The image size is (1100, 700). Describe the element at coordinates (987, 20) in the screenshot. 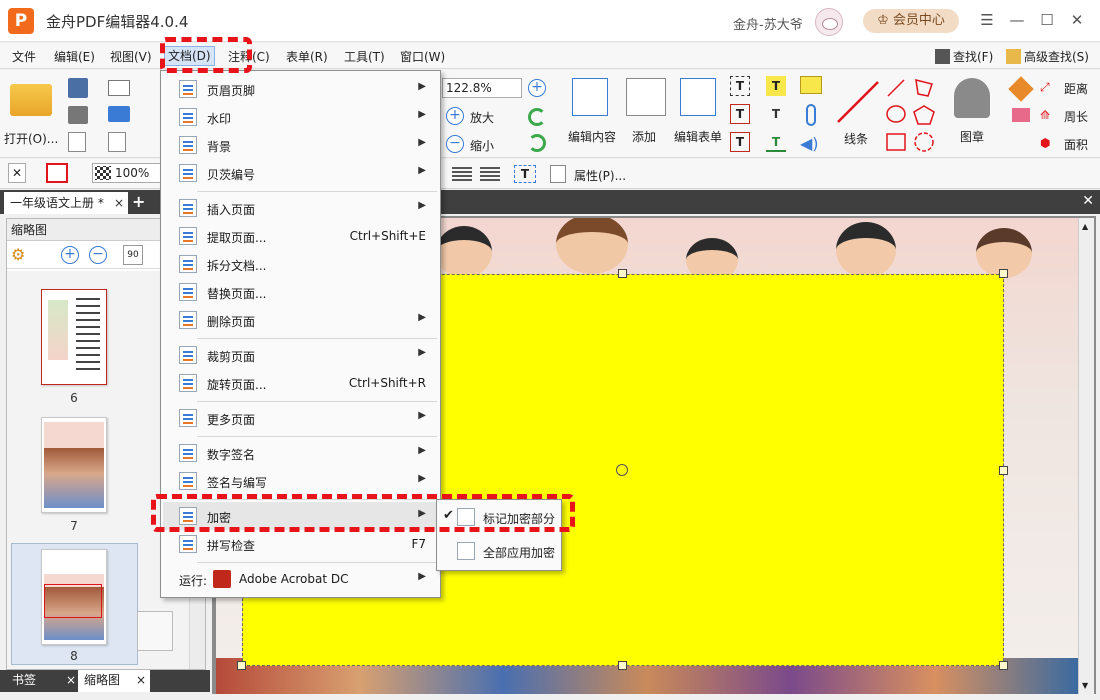

I see `menu-icon: ☰` at that location.